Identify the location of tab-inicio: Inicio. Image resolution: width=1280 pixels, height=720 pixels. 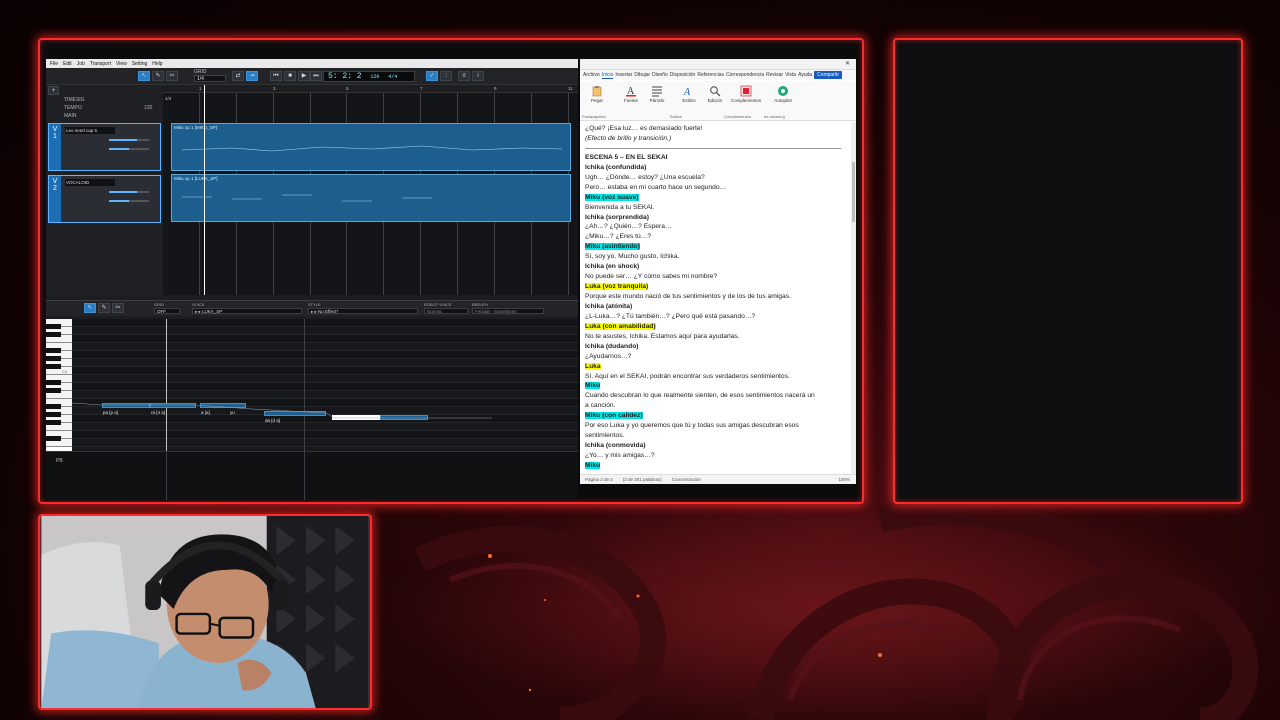
(607, 75).